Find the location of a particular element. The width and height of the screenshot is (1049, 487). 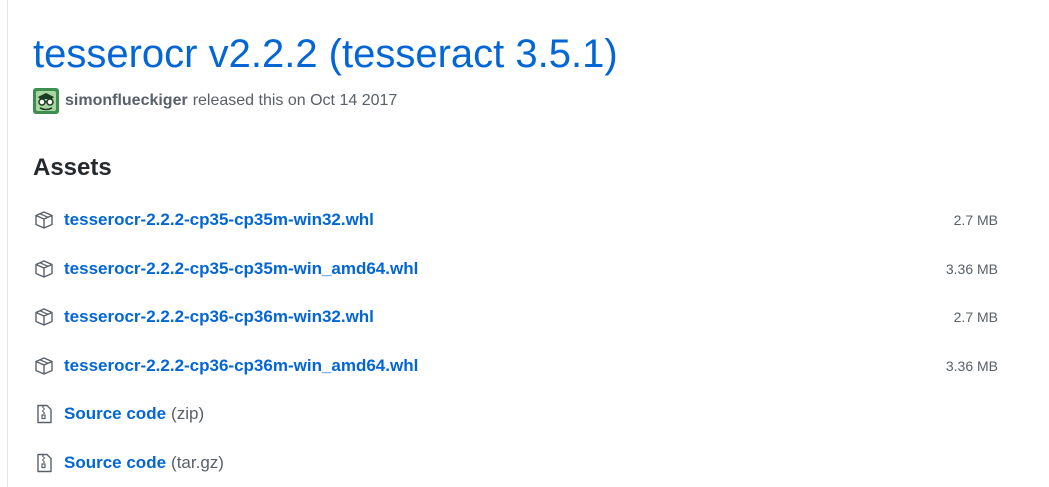

source-format: (tar.gz) is located at coordinates (197, 462).